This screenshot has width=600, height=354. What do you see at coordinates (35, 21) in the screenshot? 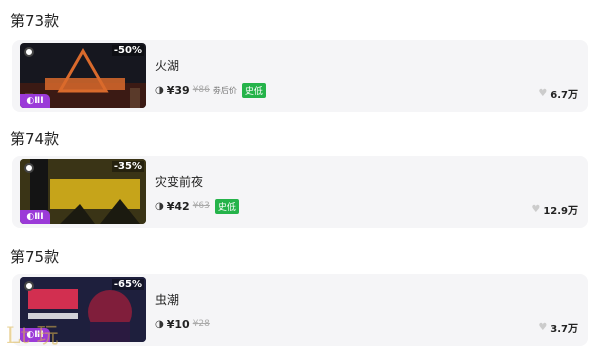
I see `entry-heading: 第73款` at bounding box center [35, 21].